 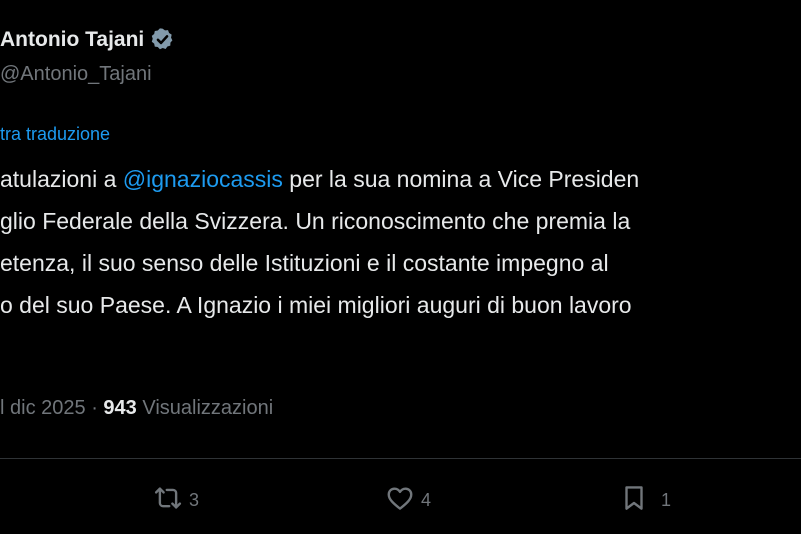 I want to click on bookmark-button: 1, so click(x=645, y=500).